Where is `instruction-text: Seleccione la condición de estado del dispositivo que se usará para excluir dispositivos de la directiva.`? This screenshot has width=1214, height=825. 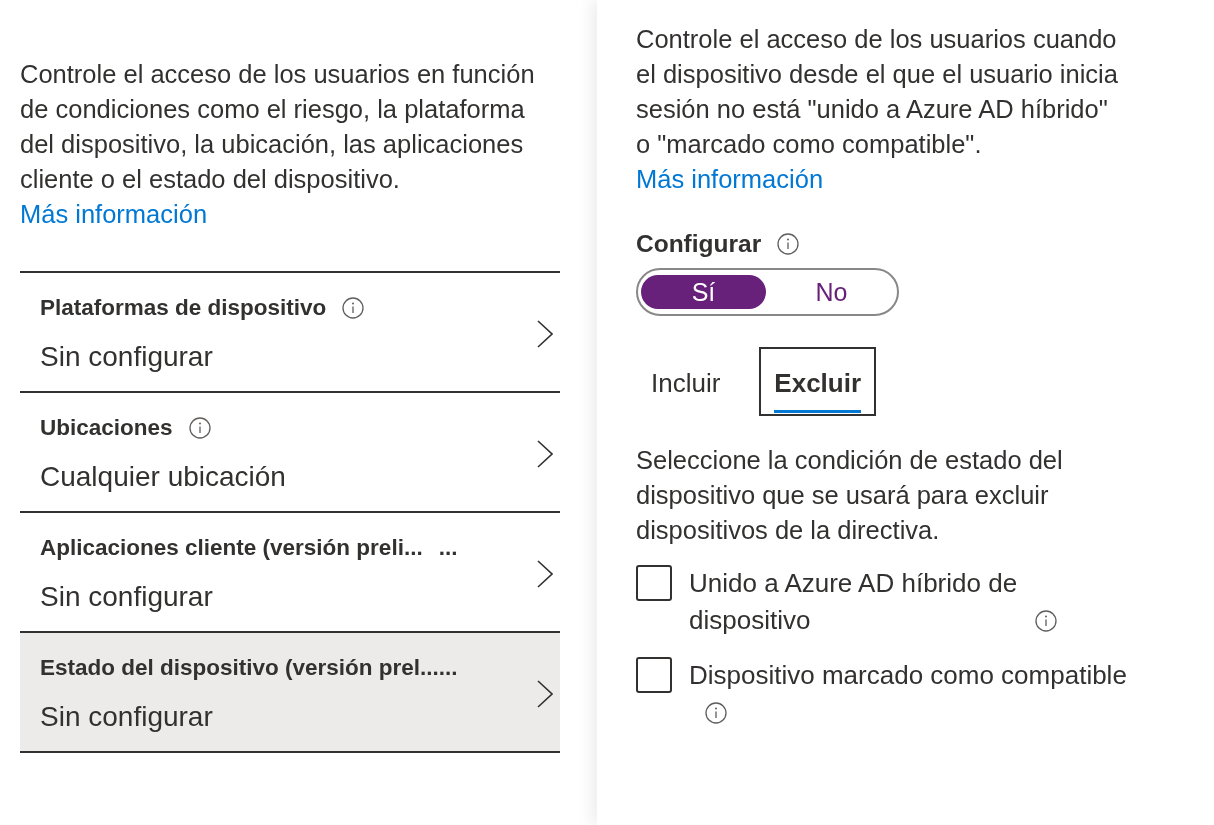
instruction-text: Seleccione la condición de estado del dispositivo que se usará para excluir dispositivos de la directiva. is located at coordinates (850, 495).